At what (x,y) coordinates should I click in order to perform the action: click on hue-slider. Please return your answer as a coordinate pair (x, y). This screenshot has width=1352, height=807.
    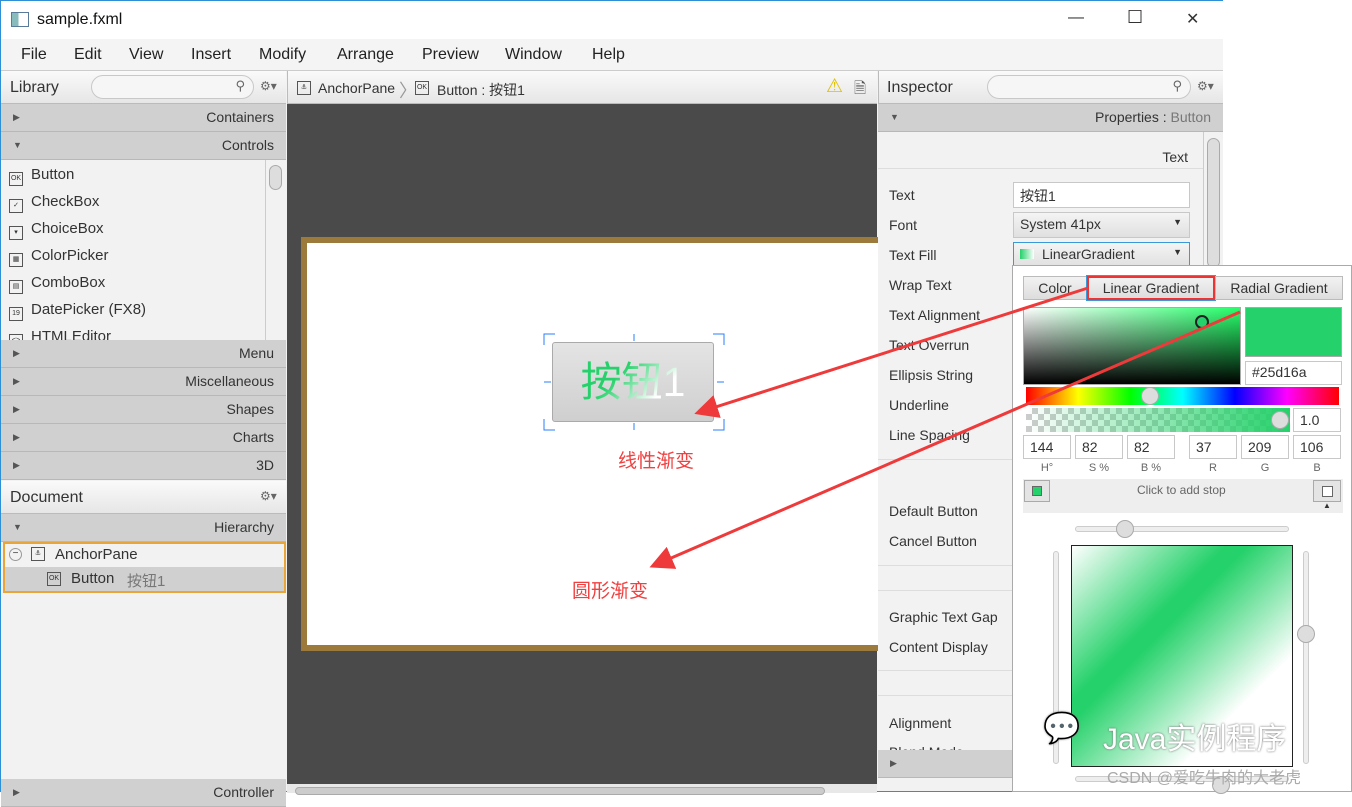
    Looking at the image, I should click on (1182, 396).